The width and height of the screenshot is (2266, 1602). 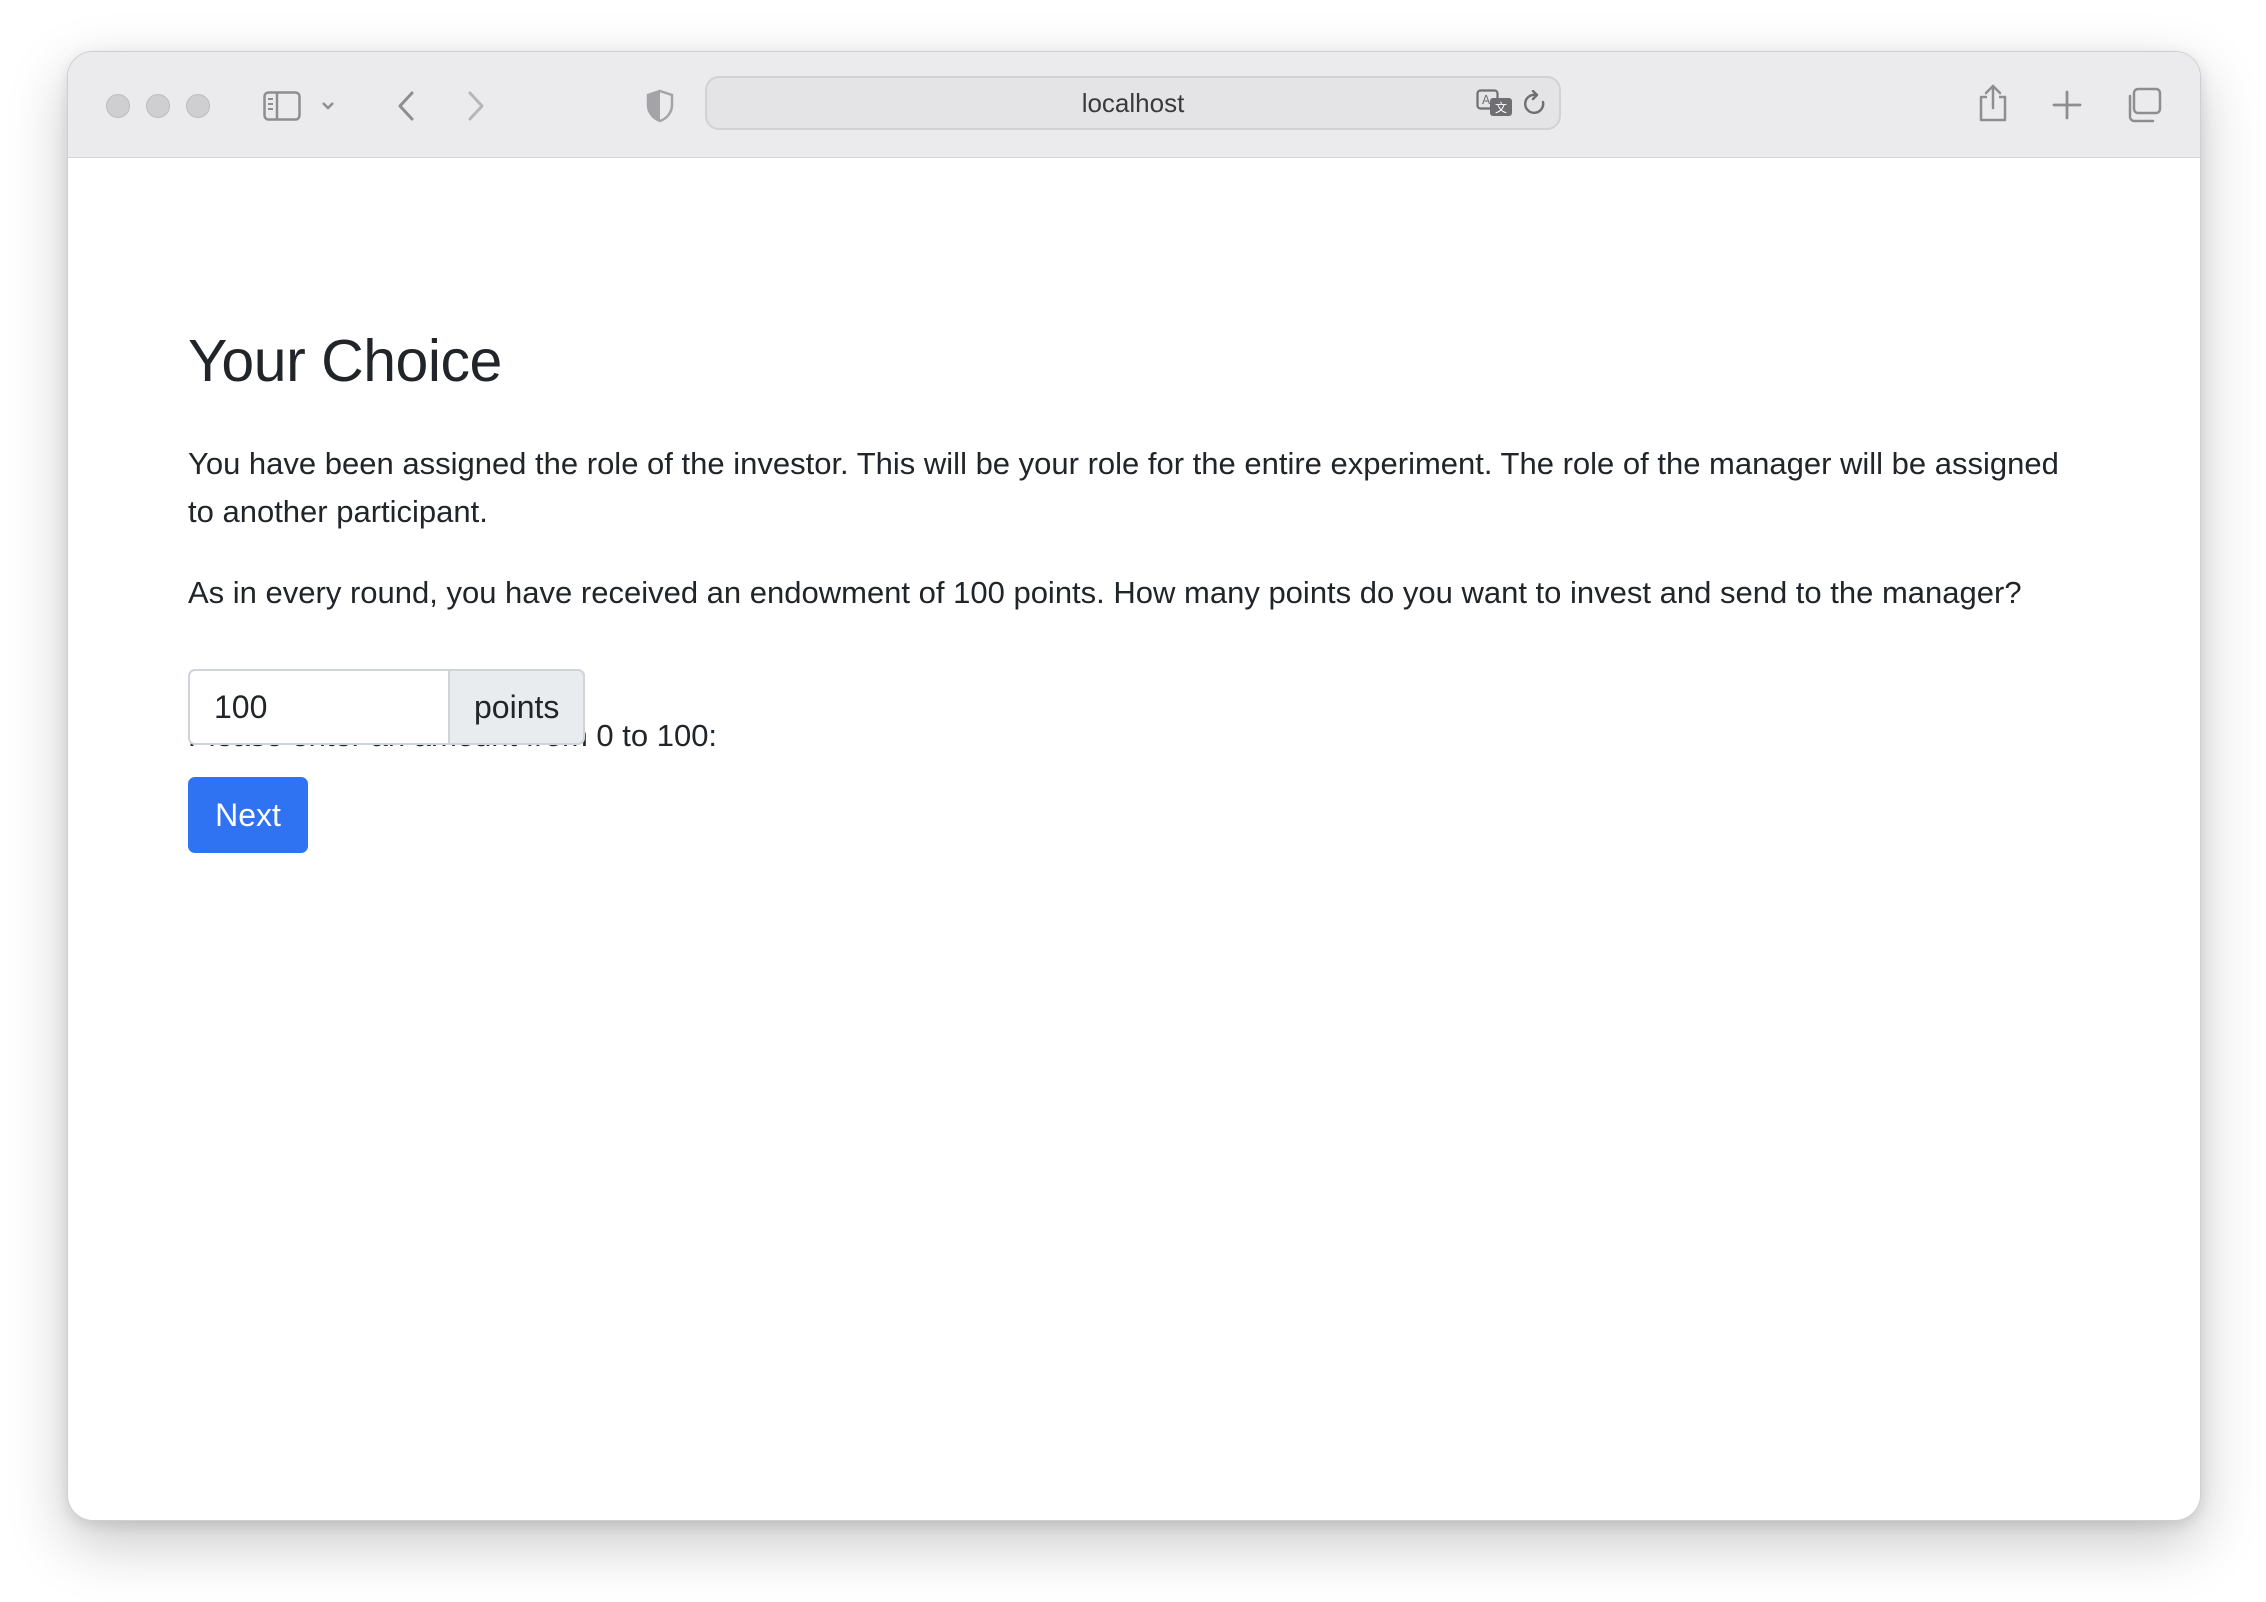 What do you see at coordinates (282, 106) in the screenshot?
I see `sidebar-icon` at bounding box center [282, 106].